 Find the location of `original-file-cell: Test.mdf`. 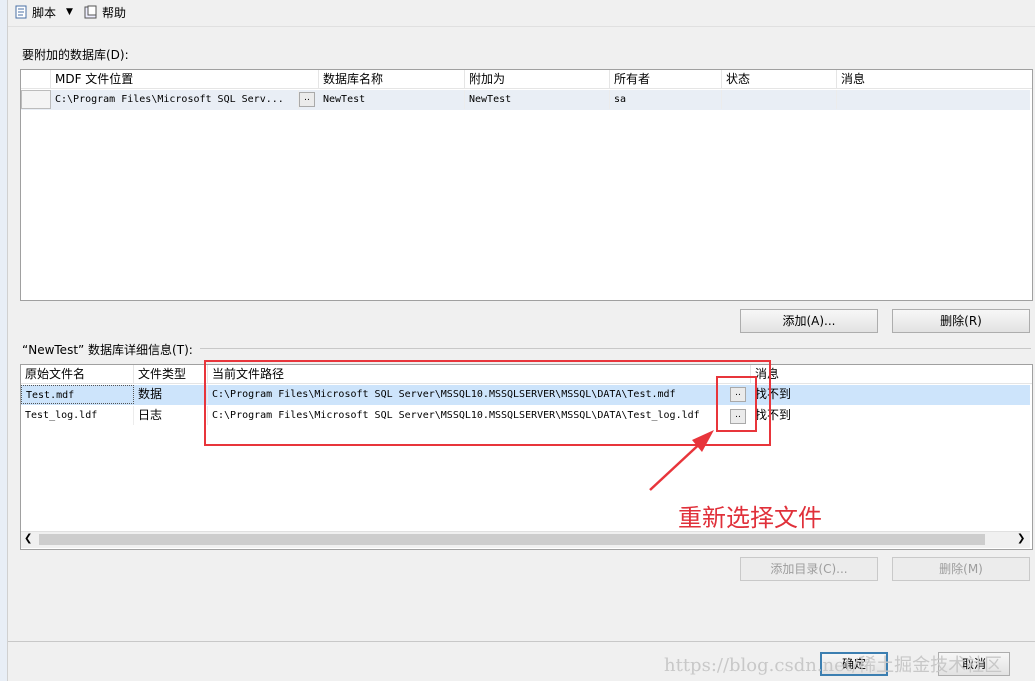

original-file-cell: Test.mdf is located at coordinates (77, 394).